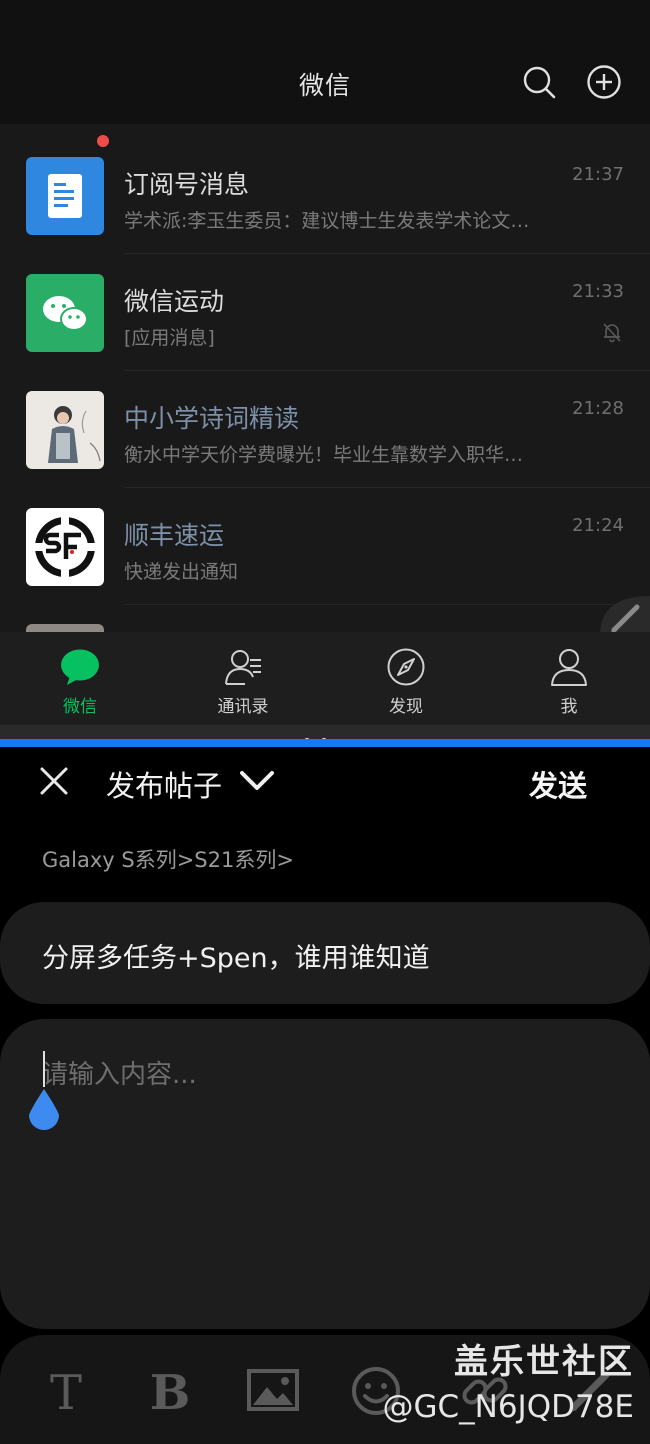 The height and width of the screenshot is (1444, 650). Describe the element at coordinates (257, 780) in the screenshot. I see `chevron-down-icon` at that location.